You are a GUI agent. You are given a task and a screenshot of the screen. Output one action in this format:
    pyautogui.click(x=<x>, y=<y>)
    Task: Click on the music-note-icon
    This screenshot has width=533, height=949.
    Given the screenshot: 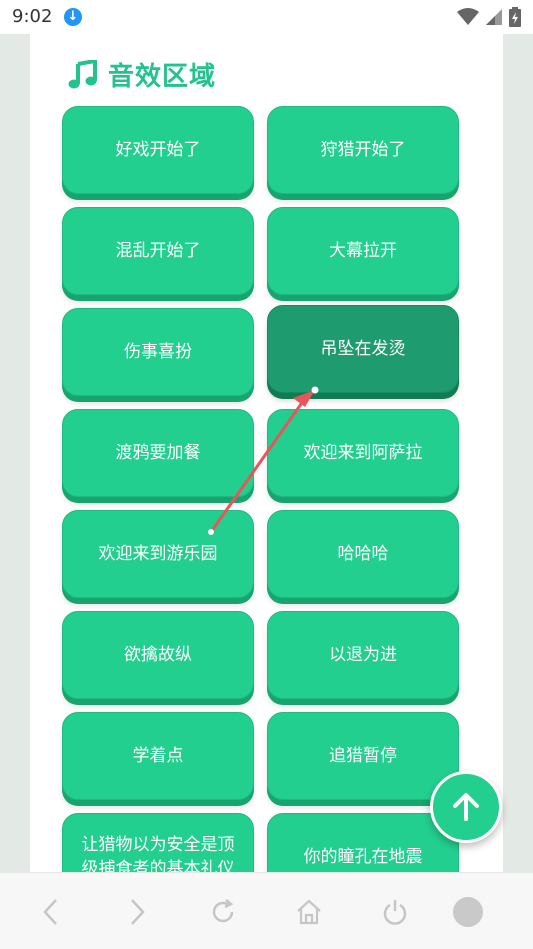 What is the action you would take?
    pyautogui.click(x=82, y=73)
    